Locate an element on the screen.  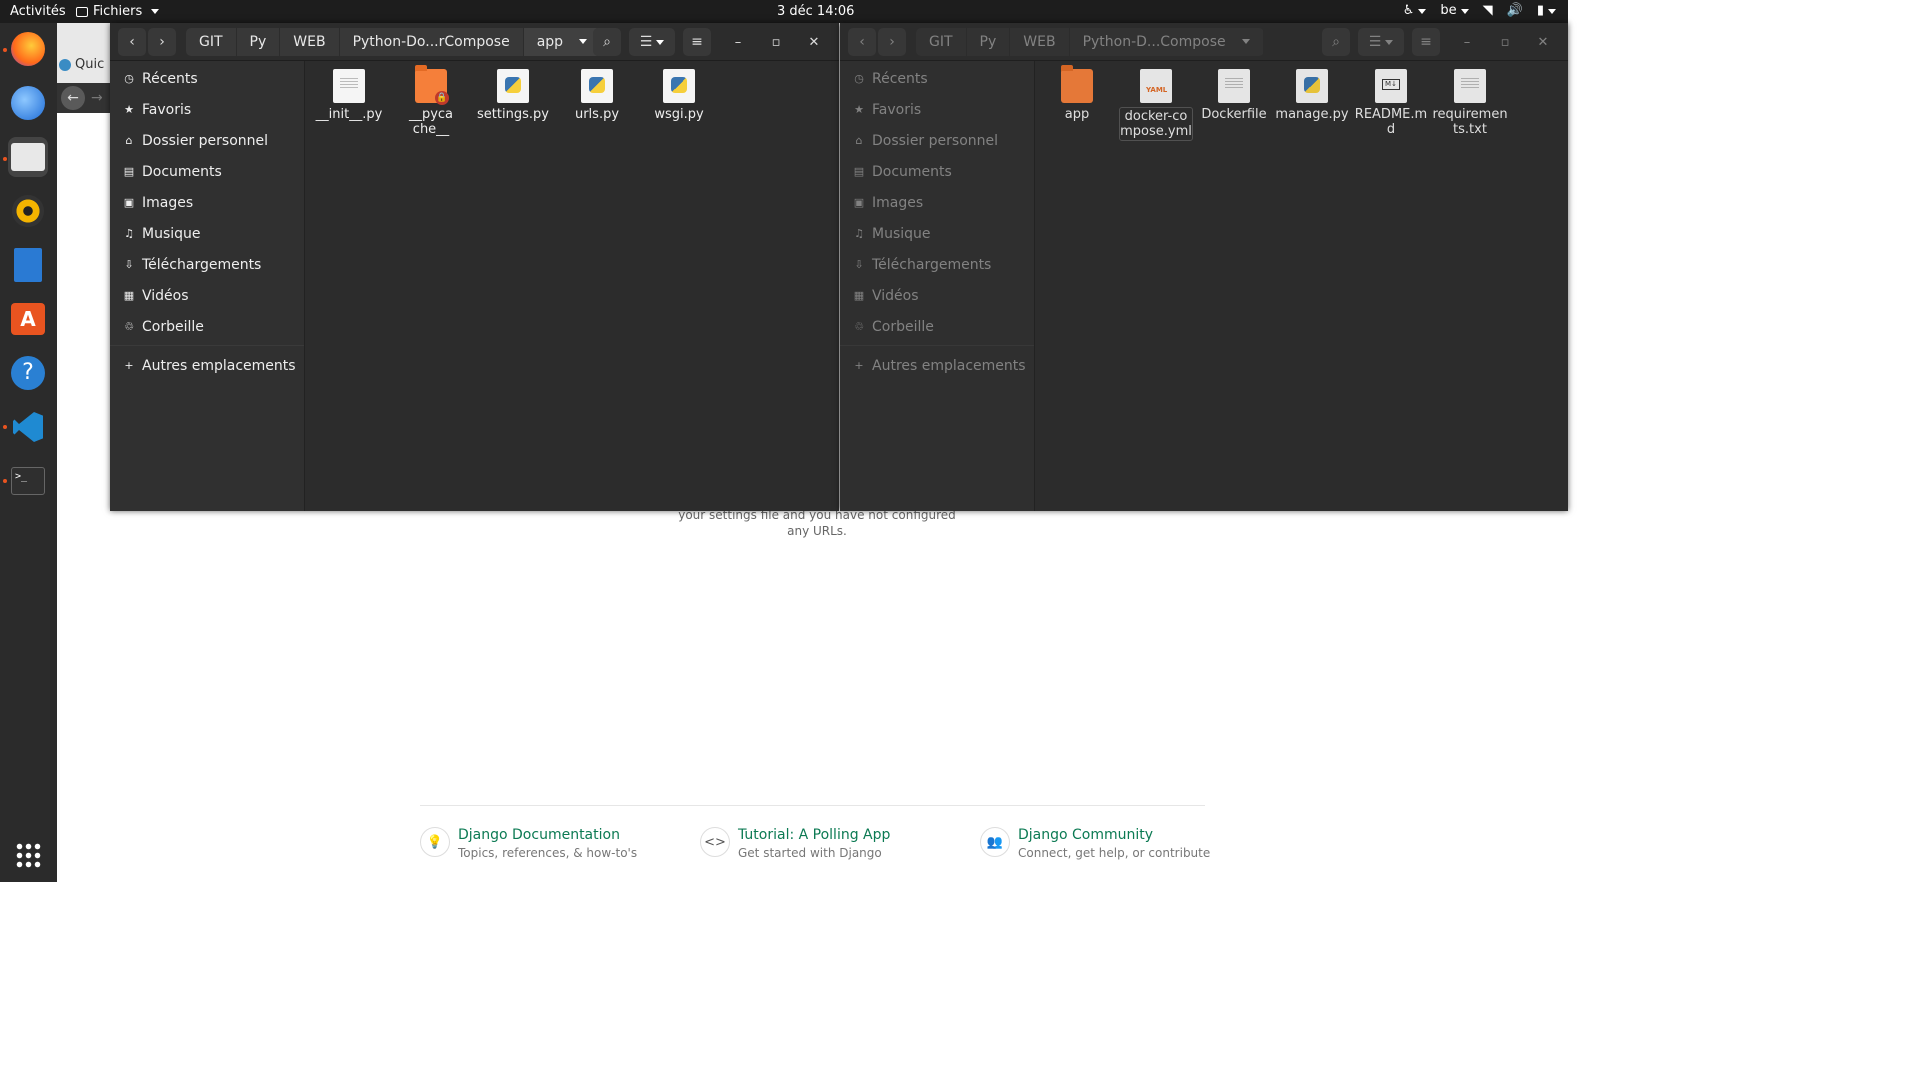
path-crumb: Python-Do...rCompose is located at coordinates (431, 41).